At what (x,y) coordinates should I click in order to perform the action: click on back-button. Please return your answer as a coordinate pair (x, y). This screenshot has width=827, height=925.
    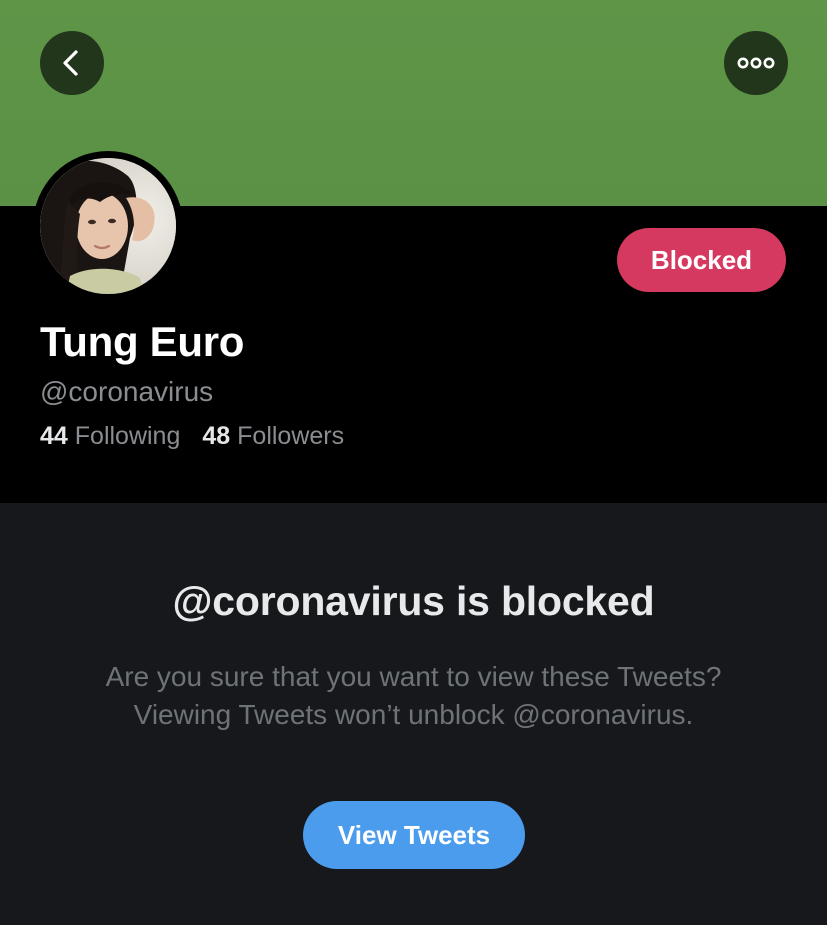
    Looking at the image, I should click on (72, 63).